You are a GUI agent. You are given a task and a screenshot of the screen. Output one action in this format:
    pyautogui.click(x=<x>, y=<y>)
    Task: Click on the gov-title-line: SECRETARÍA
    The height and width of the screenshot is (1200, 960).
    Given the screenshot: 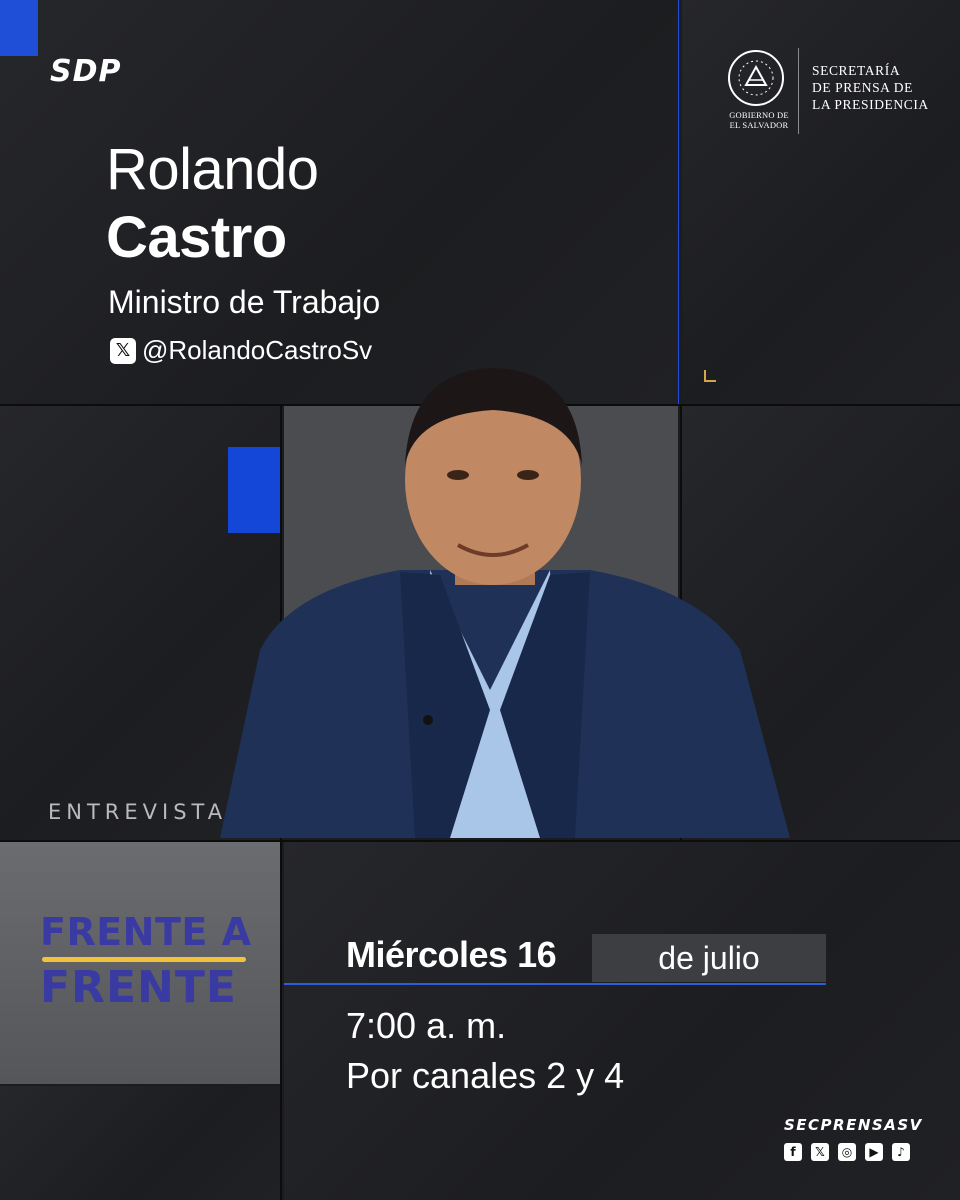 What is the action you would take?
    pyautogui.click(x=856, y=70)
    